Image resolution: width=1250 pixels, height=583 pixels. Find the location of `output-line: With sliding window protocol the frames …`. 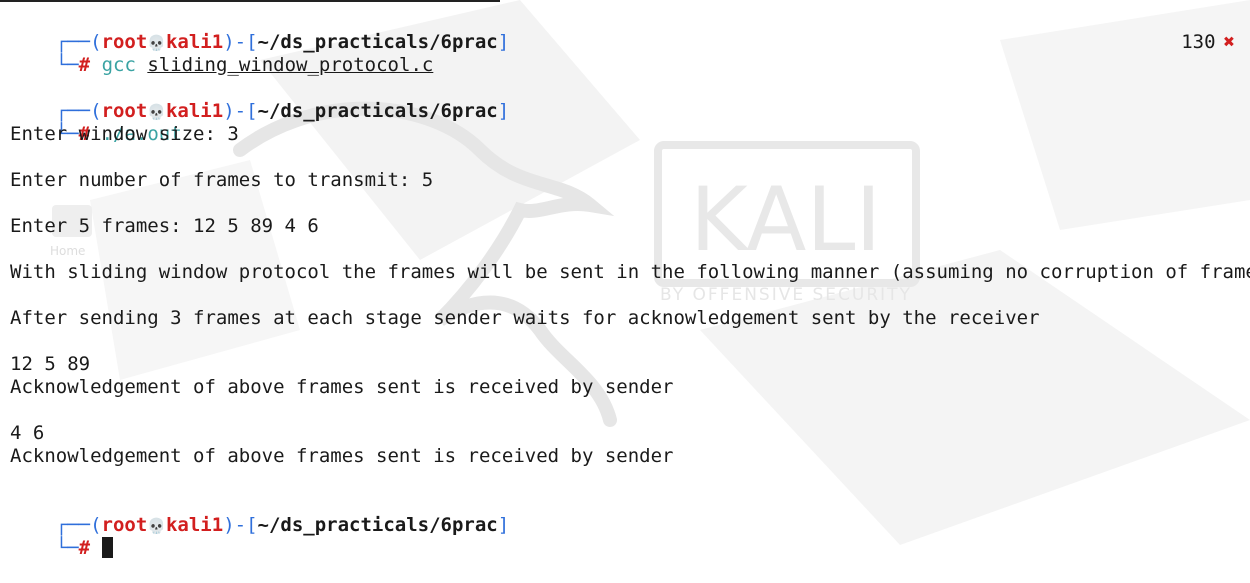

output-line: With sliding window protocol the frames … is located at coordinates (630, 272).